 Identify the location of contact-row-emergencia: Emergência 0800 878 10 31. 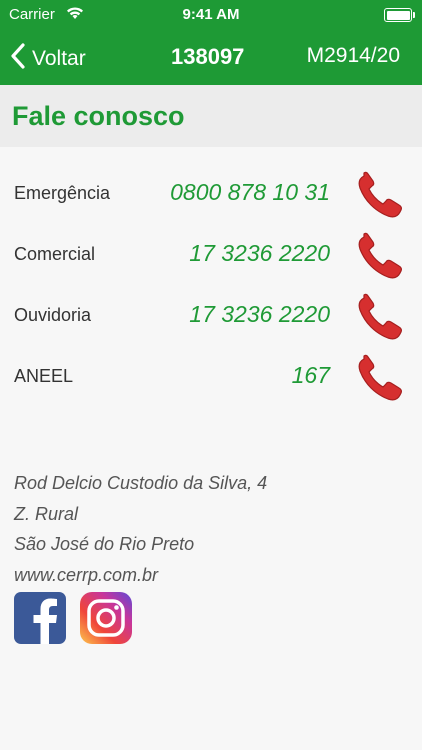
(211, 195).